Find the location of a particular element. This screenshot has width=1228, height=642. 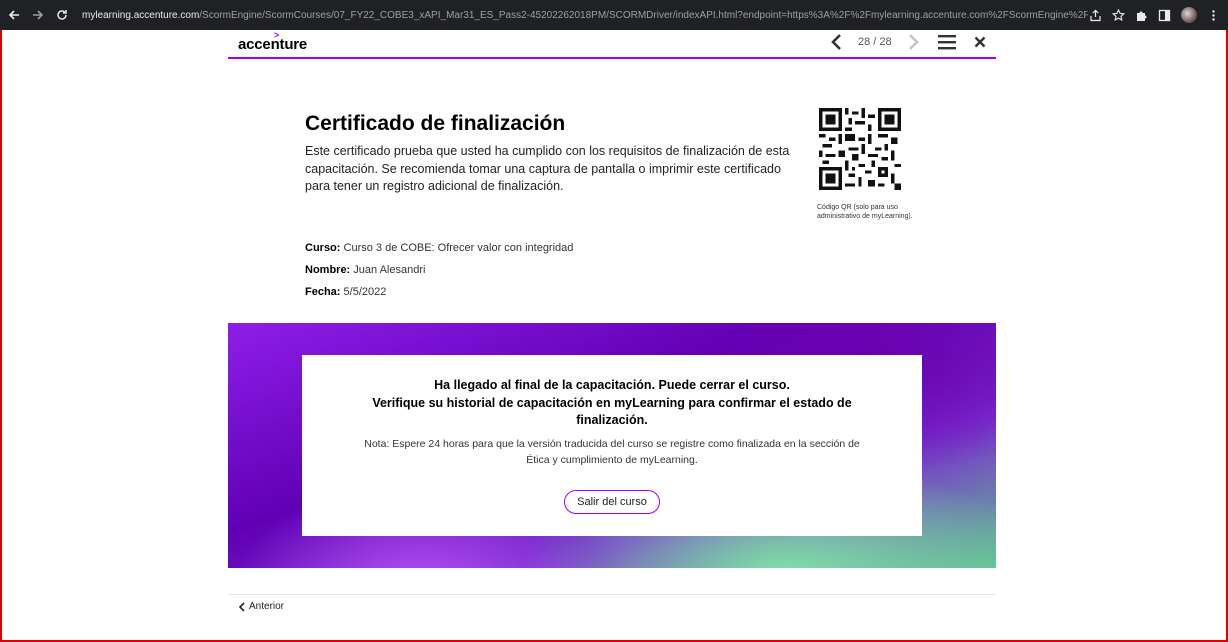

qr-code is located at coordinates (860, 149).